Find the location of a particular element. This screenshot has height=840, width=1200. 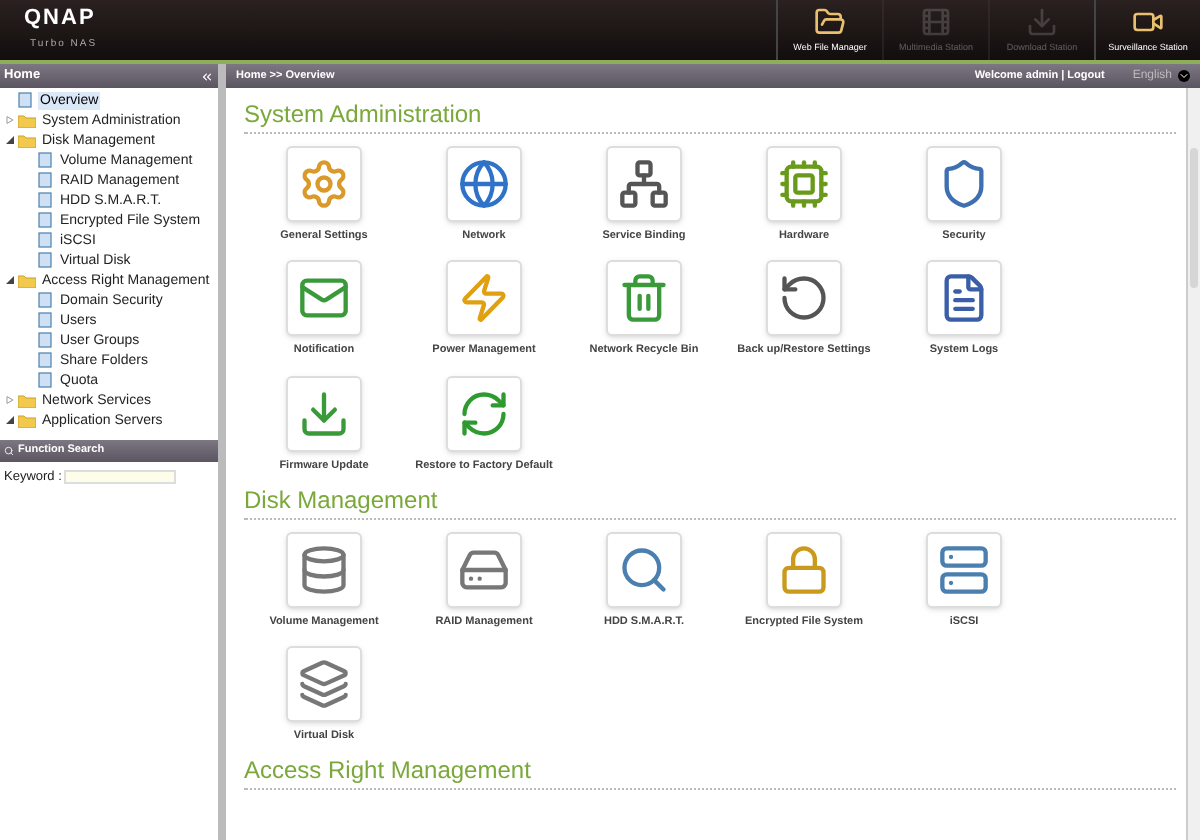

section-heading: Disk Management is located at coordinates (710, 502).